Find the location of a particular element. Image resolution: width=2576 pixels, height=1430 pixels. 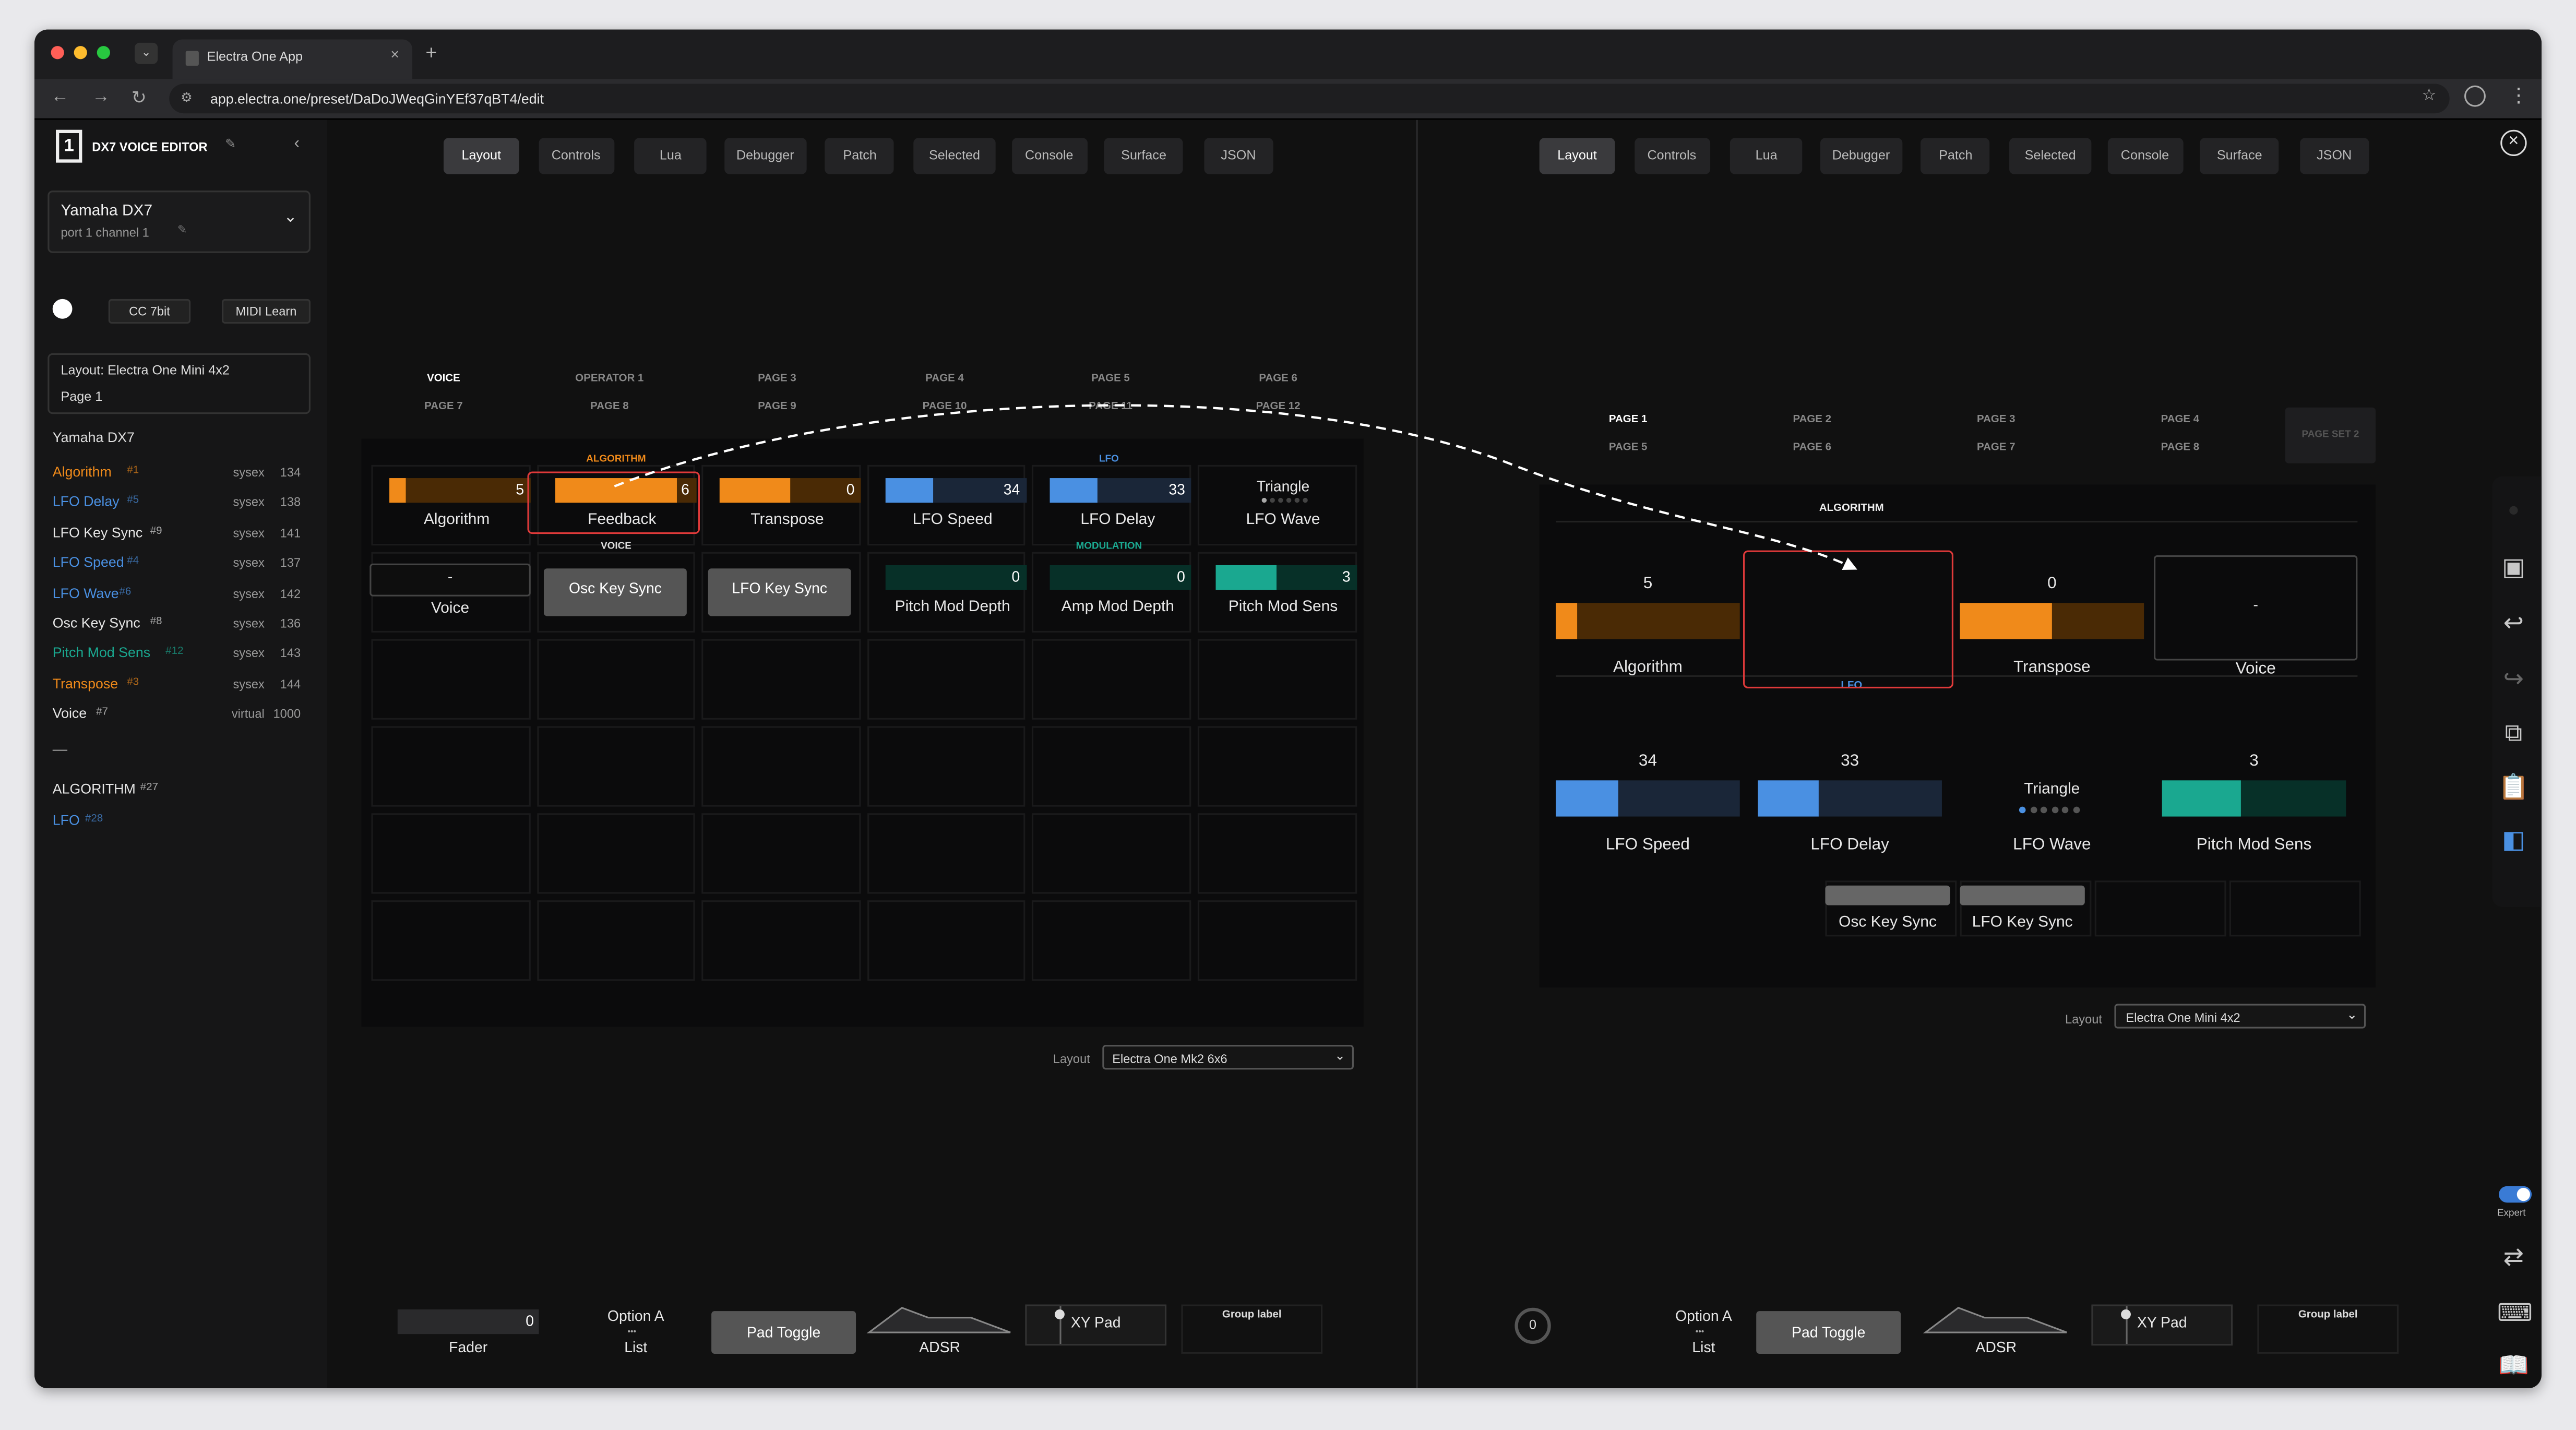

drag-path-arrow is located at coordinates (1235, 487).